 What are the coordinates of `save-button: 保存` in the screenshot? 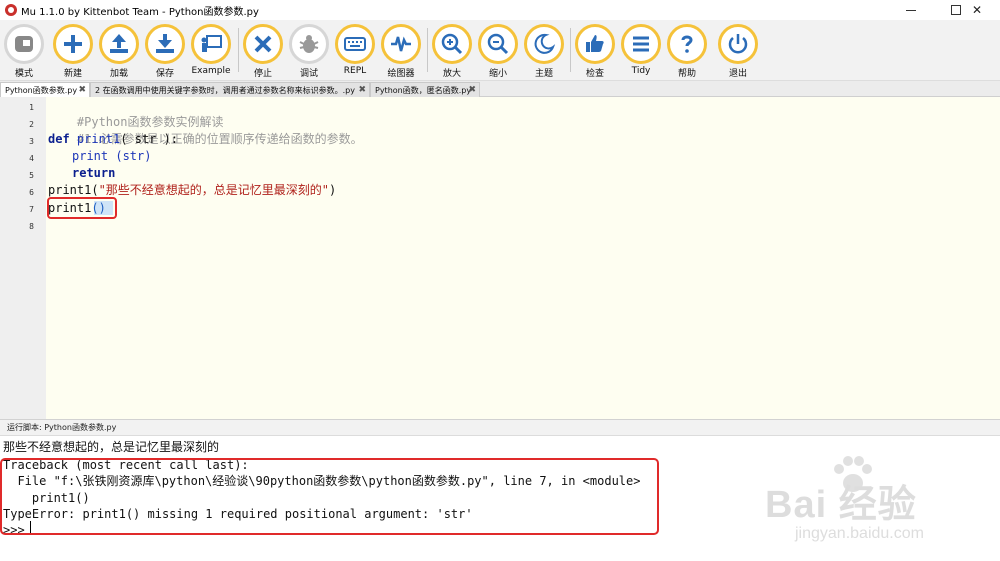 It's located at (165, 51).